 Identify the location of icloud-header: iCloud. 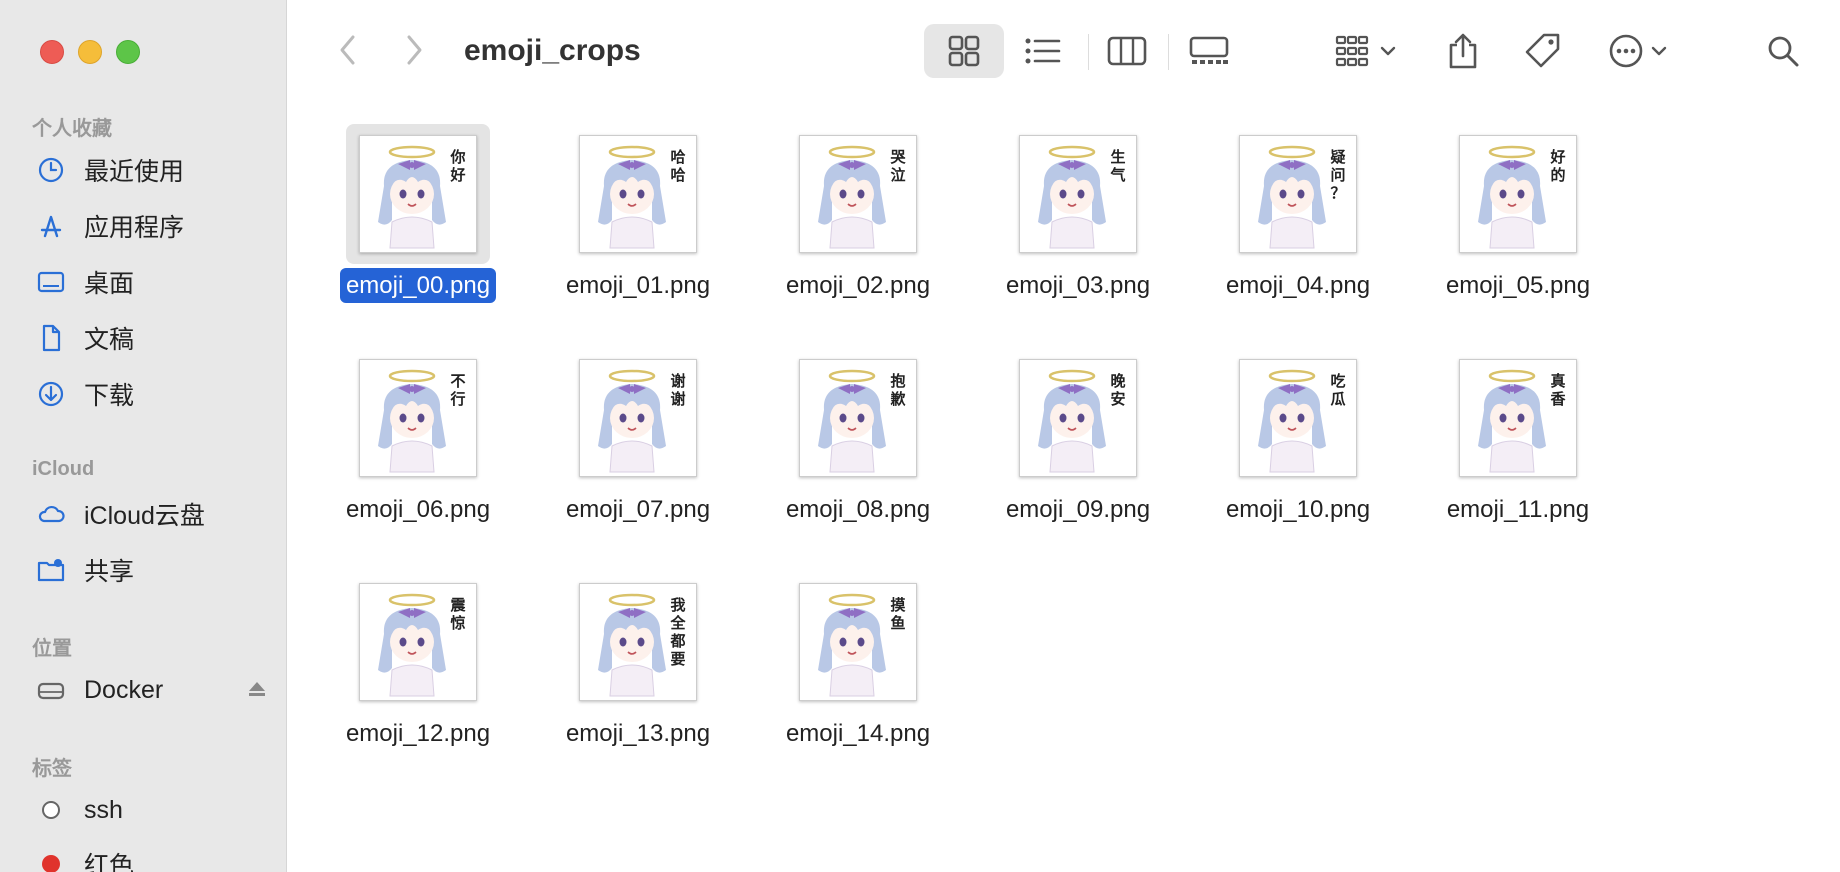
(63, 469).